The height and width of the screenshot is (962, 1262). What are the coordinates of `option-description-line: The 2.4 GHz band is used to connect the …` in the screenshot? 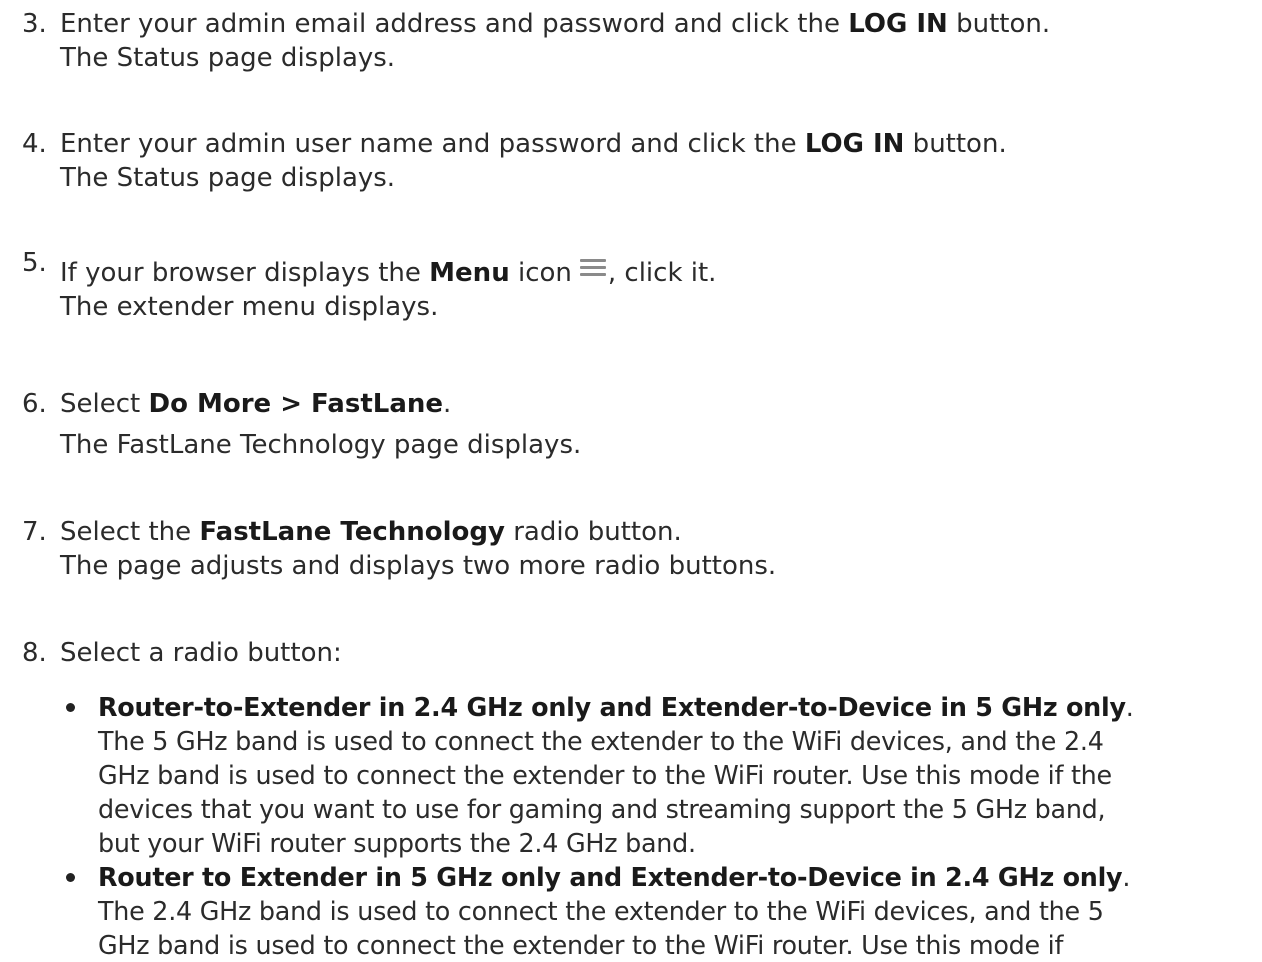 It's located at (601, 911).